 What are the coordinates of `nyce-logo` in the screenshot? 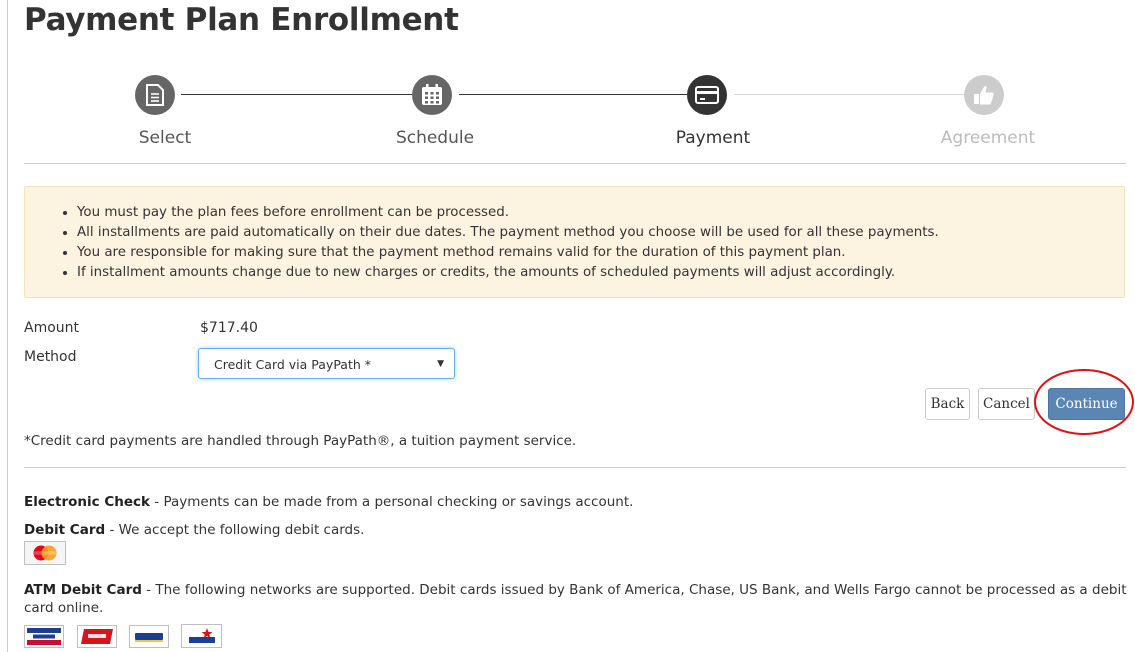 It's located at (97, 636).